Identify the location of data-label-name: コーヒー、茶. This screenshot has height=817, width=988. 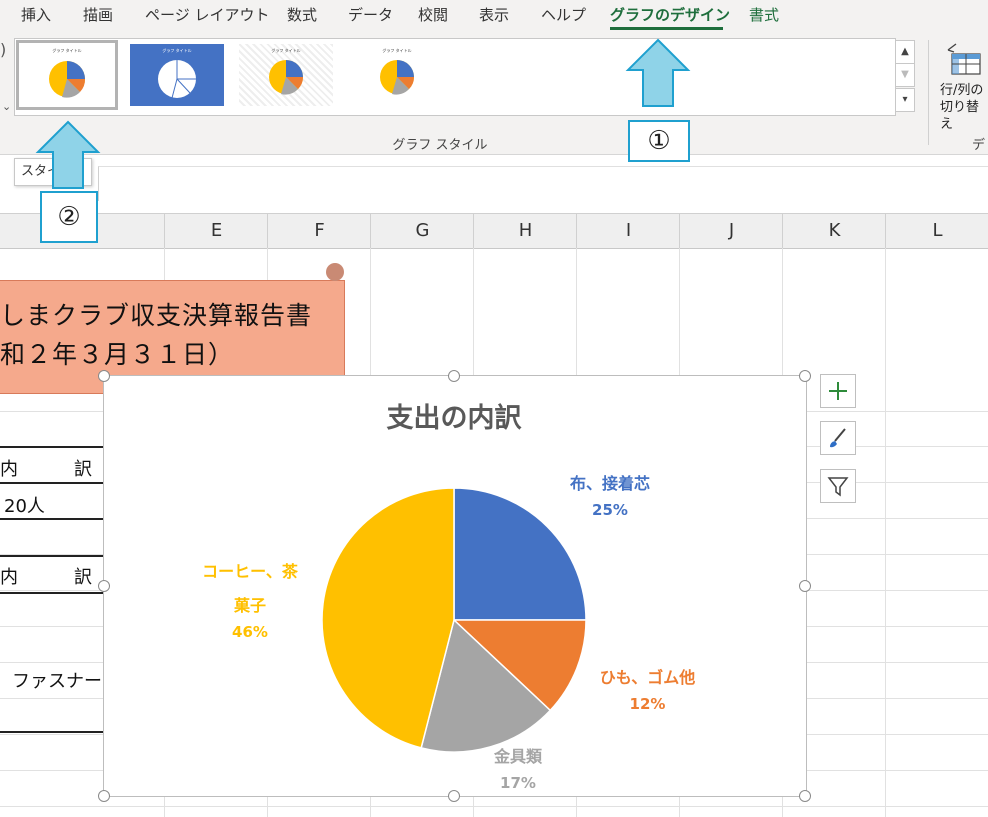
(250, 571).